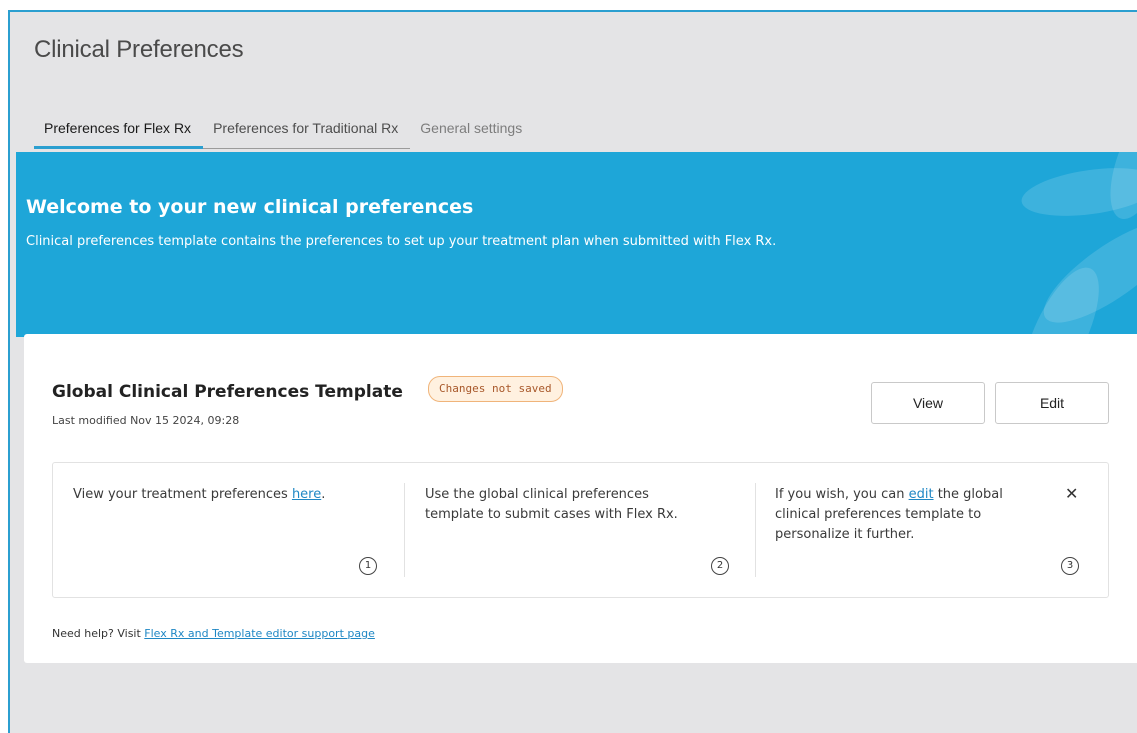  I want to click on help-prefix: Need help? Visit, so click(98, 633).